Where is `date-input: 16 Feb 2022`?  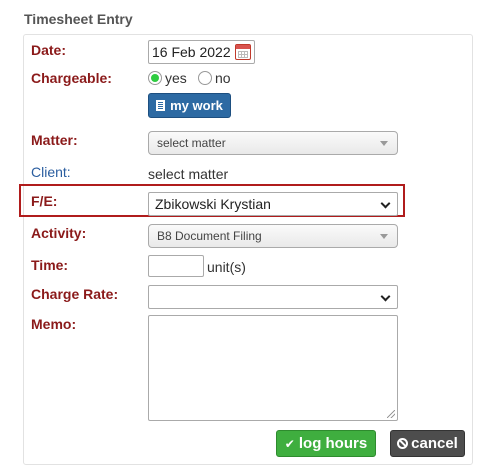 date-input: 16 Feb 2022 is located at coordinates (201, 52).